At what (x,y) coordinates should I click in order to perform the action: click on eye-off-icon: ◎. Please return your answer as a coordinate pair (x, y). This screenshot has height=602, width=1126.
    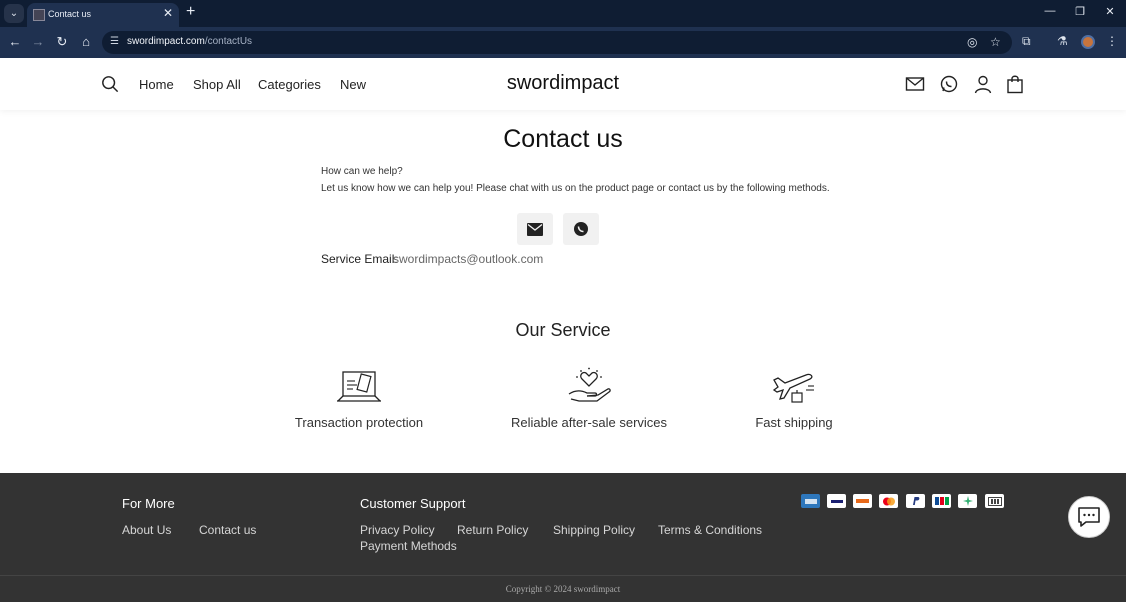
    Looking at the image, I should click on (972, 42).